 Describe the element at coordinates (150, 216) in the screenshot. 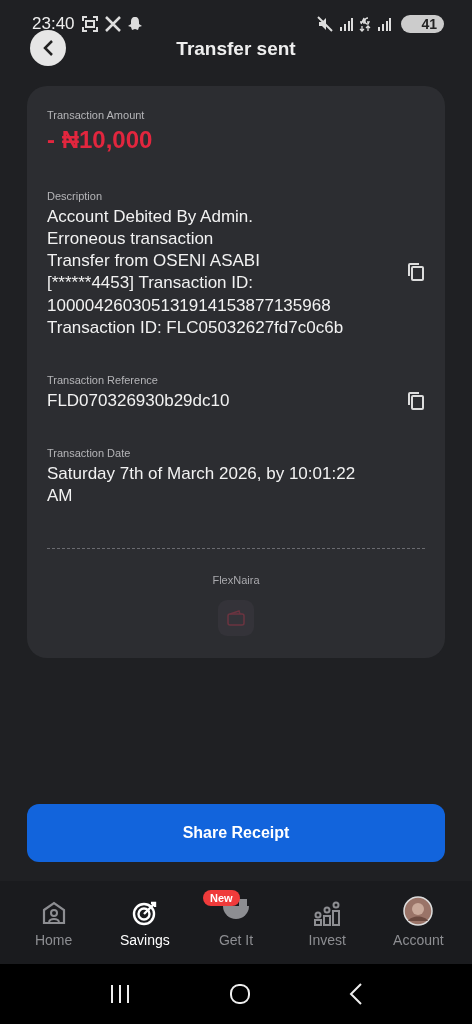

I see `field-value: Account Debited By Admin.` at that location.